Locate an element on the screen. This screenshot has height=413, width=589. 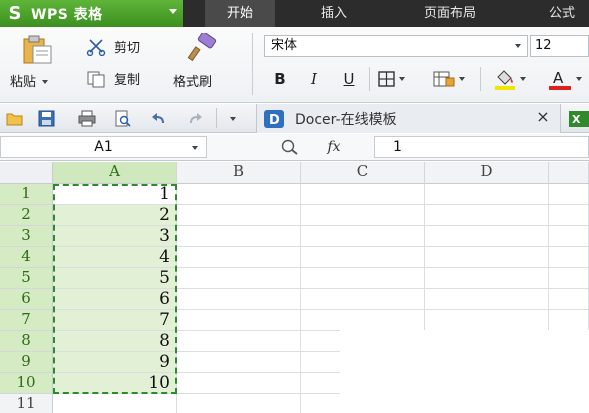
font-name-select: 宋体 is located at coordinates (396, 46).